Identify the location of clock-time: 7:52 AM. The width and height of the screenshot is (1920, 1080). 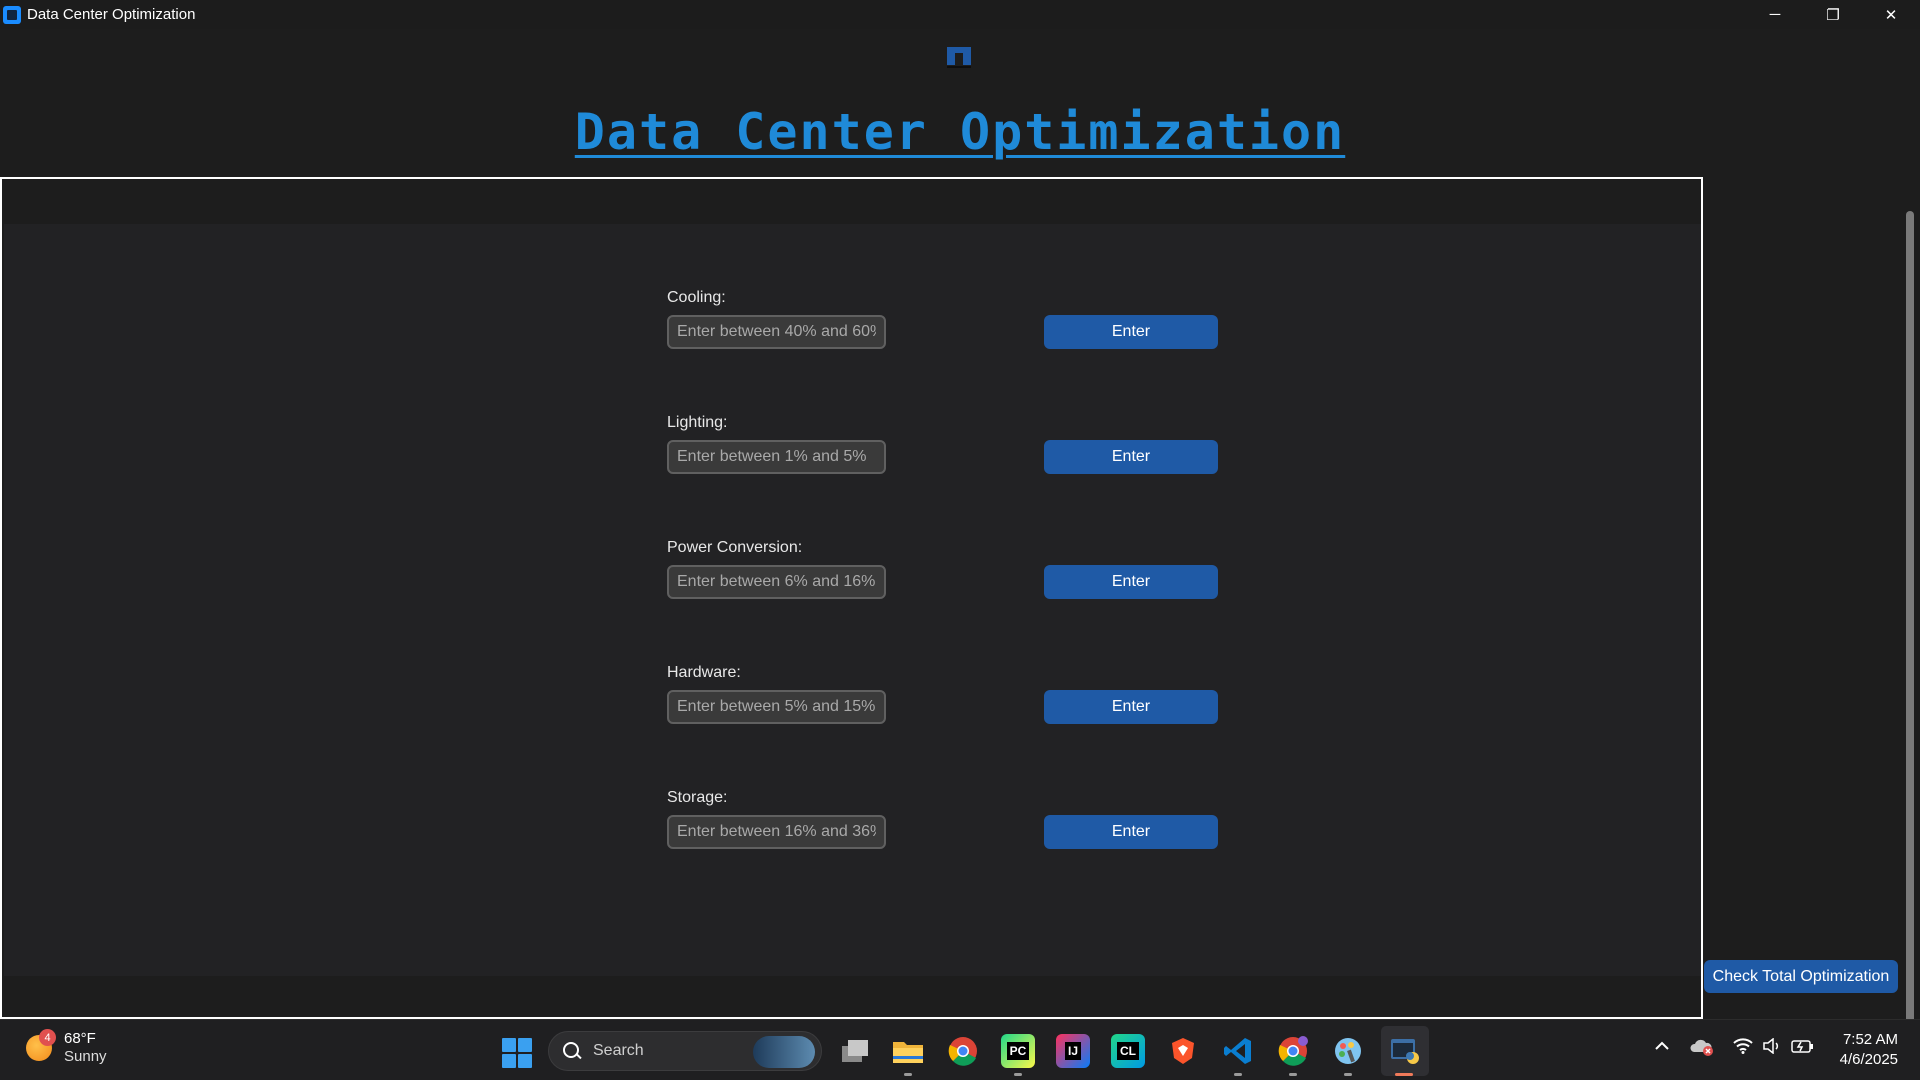
(1870, 1039).